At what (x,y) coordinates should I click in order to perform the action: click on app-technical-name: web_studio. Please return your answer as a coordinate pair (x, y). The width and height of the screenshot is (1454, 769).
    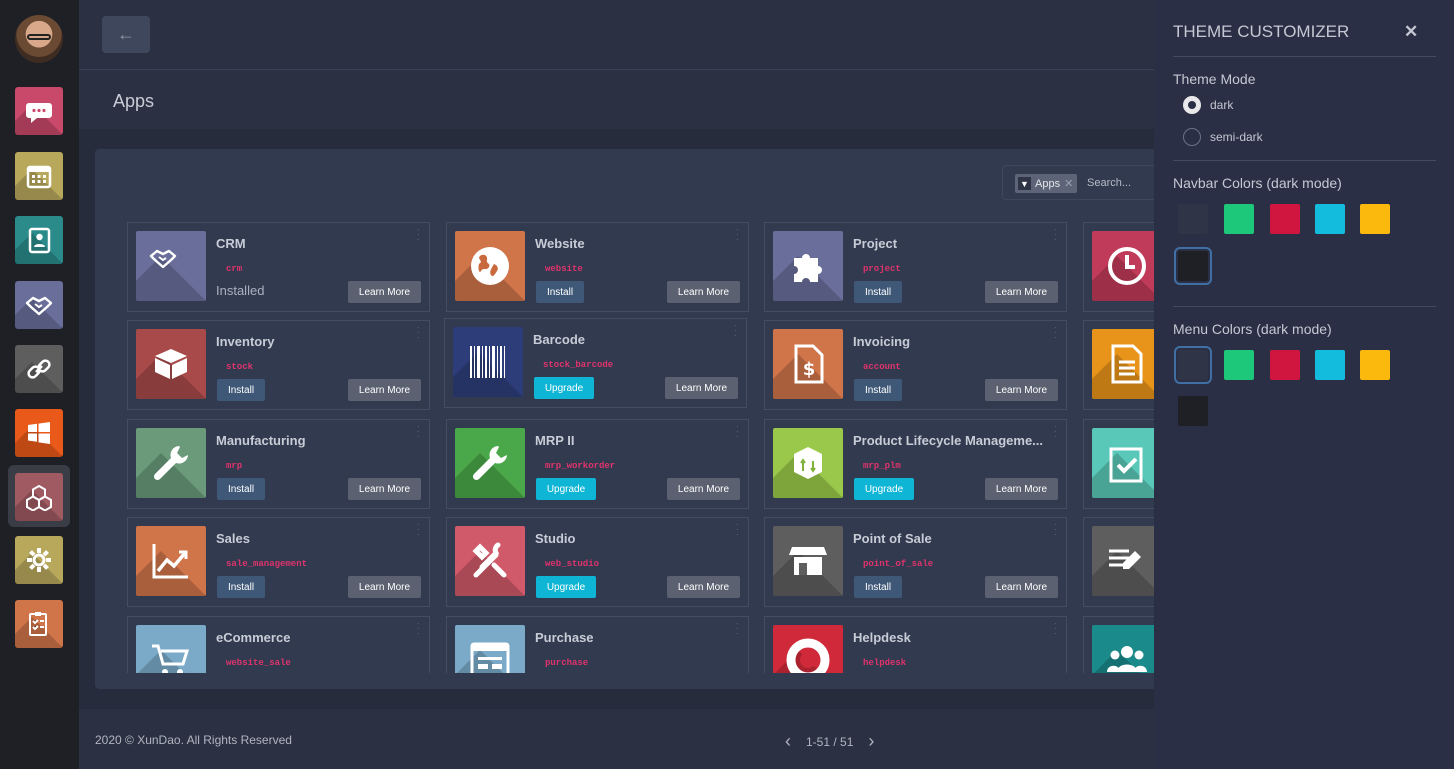
    Looking at the image, I should click on (572, 564).